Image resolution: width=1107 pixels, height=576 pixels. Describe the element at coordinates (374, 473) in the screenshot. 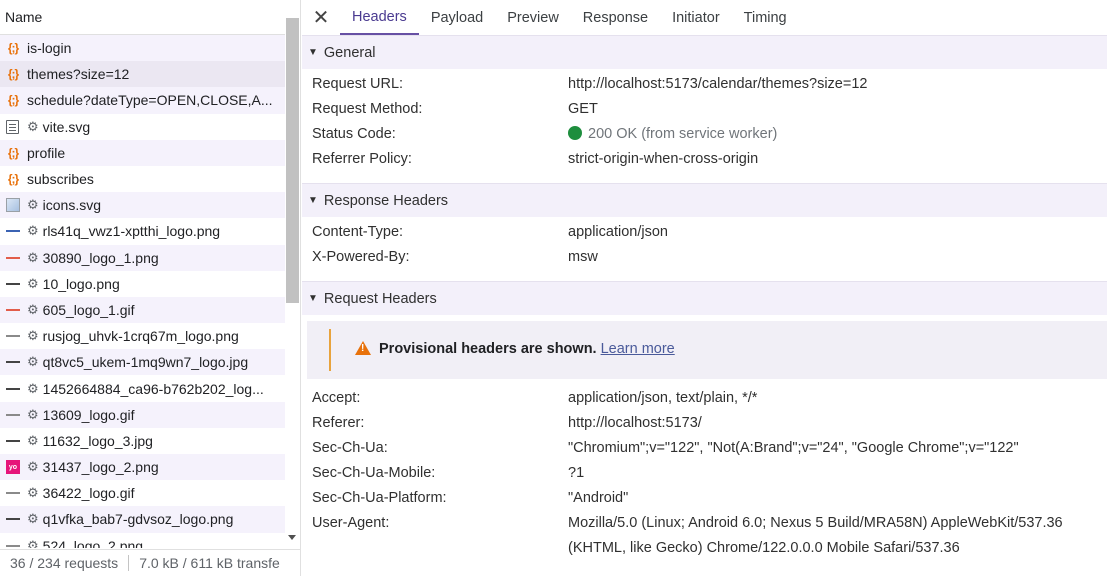

I see `sec-ch-ua-mobile-key: Sec-Ch-Ua-Mobile:` at that location.